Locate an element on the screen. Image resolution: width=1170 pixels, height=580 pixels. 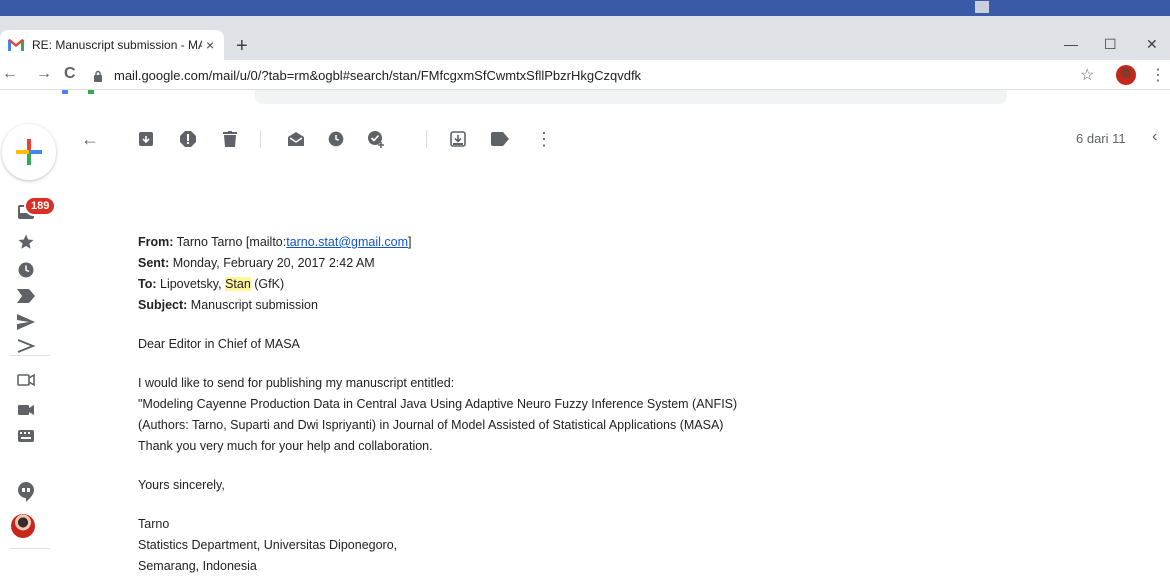
mark-unread-icon is located at coordinates (296, 139).